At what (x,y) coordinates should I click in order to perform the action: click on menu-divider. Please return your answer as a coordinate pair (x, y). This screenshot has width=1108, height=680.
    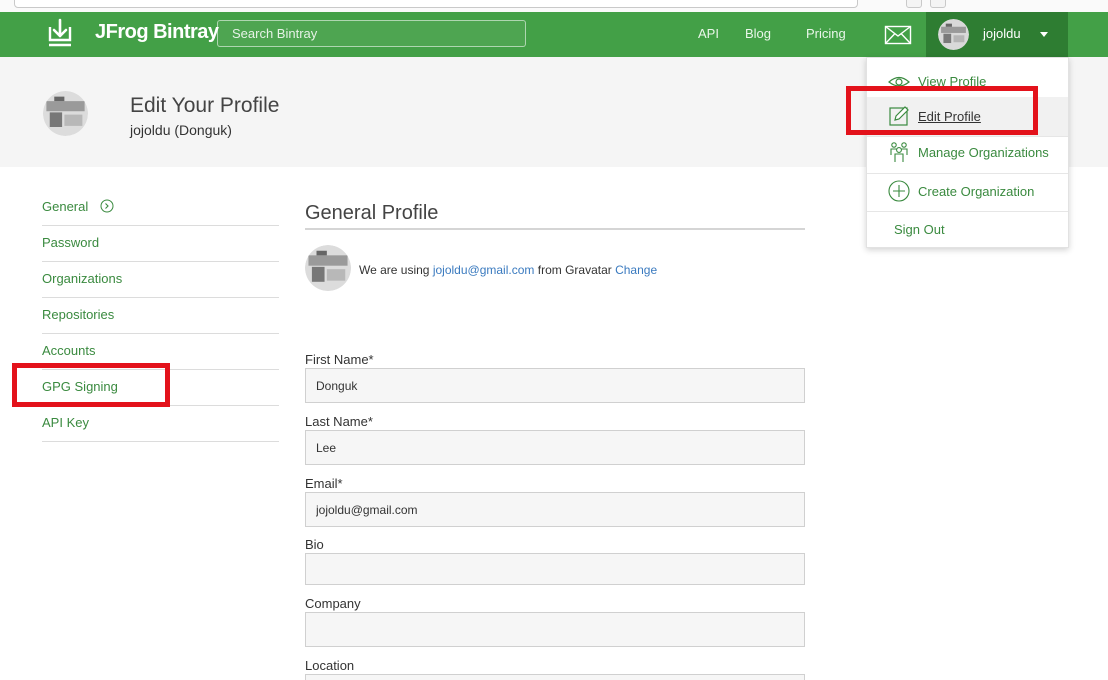
    Looking at the image, I should click on (967, 211).